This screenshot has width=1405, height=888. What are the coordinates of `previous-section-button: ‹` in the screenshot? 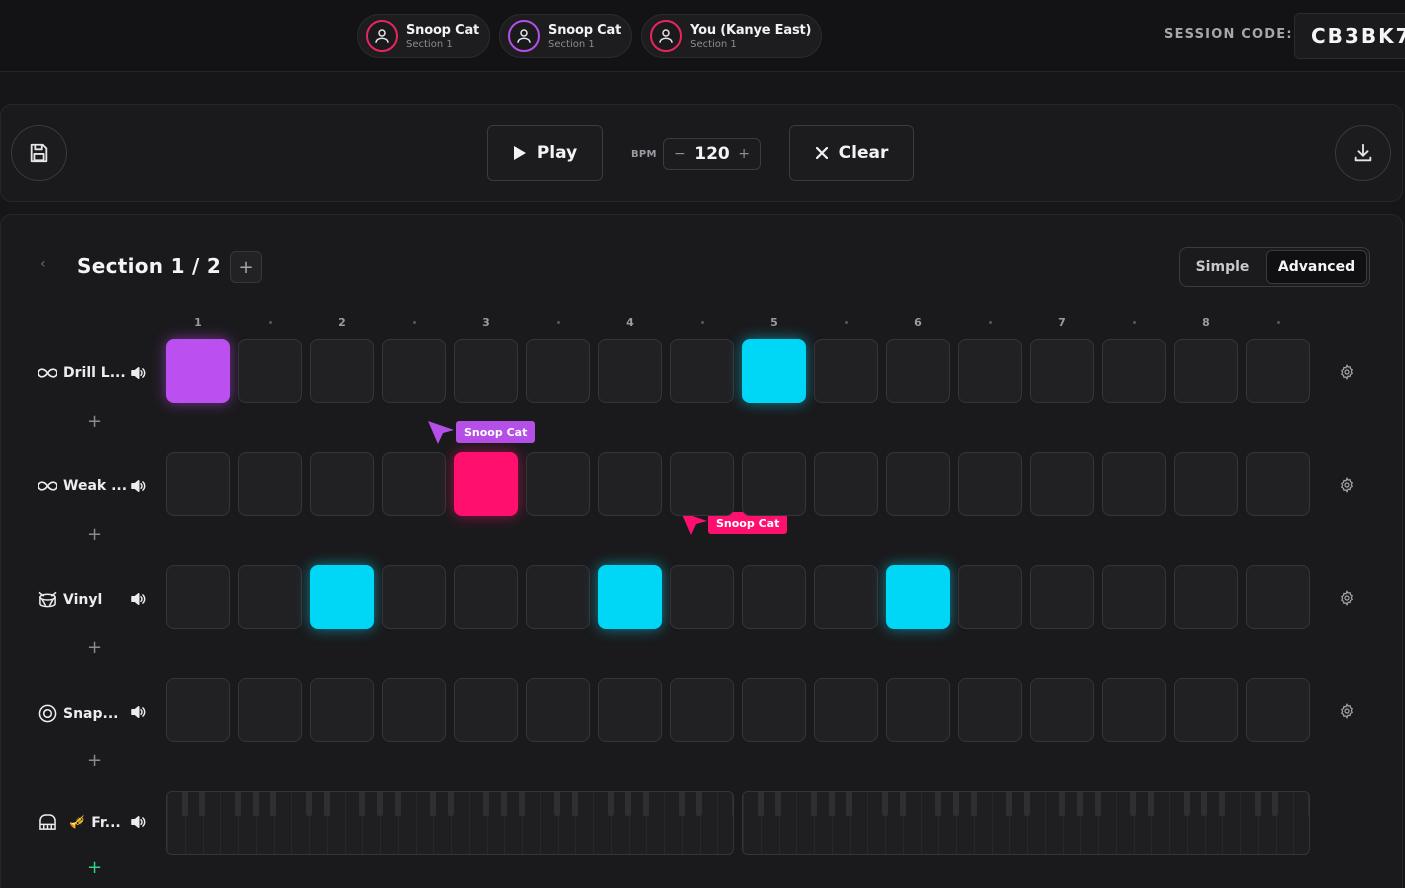 It's located at (43, 264).